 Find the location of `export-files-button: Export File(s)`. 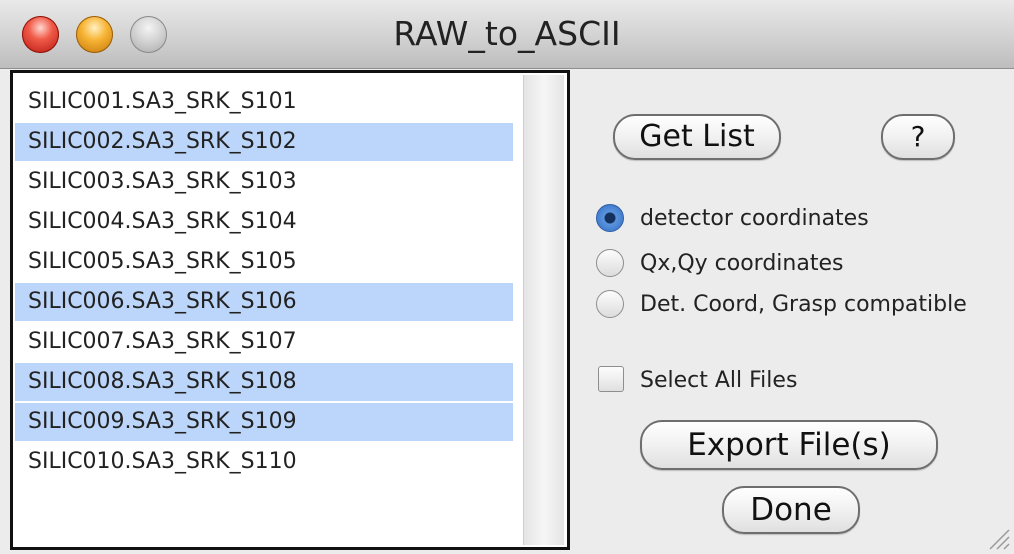

export-files-button: Export File(s) is located at coordinates (789, 445).